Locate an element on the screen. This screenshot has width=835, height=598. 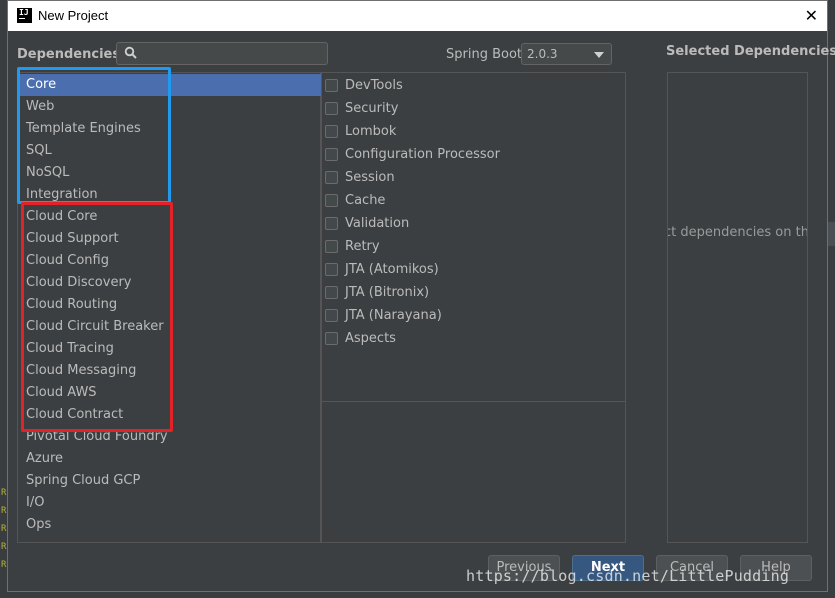
category-item: Cloud Config is located at coordinates (169, 261).